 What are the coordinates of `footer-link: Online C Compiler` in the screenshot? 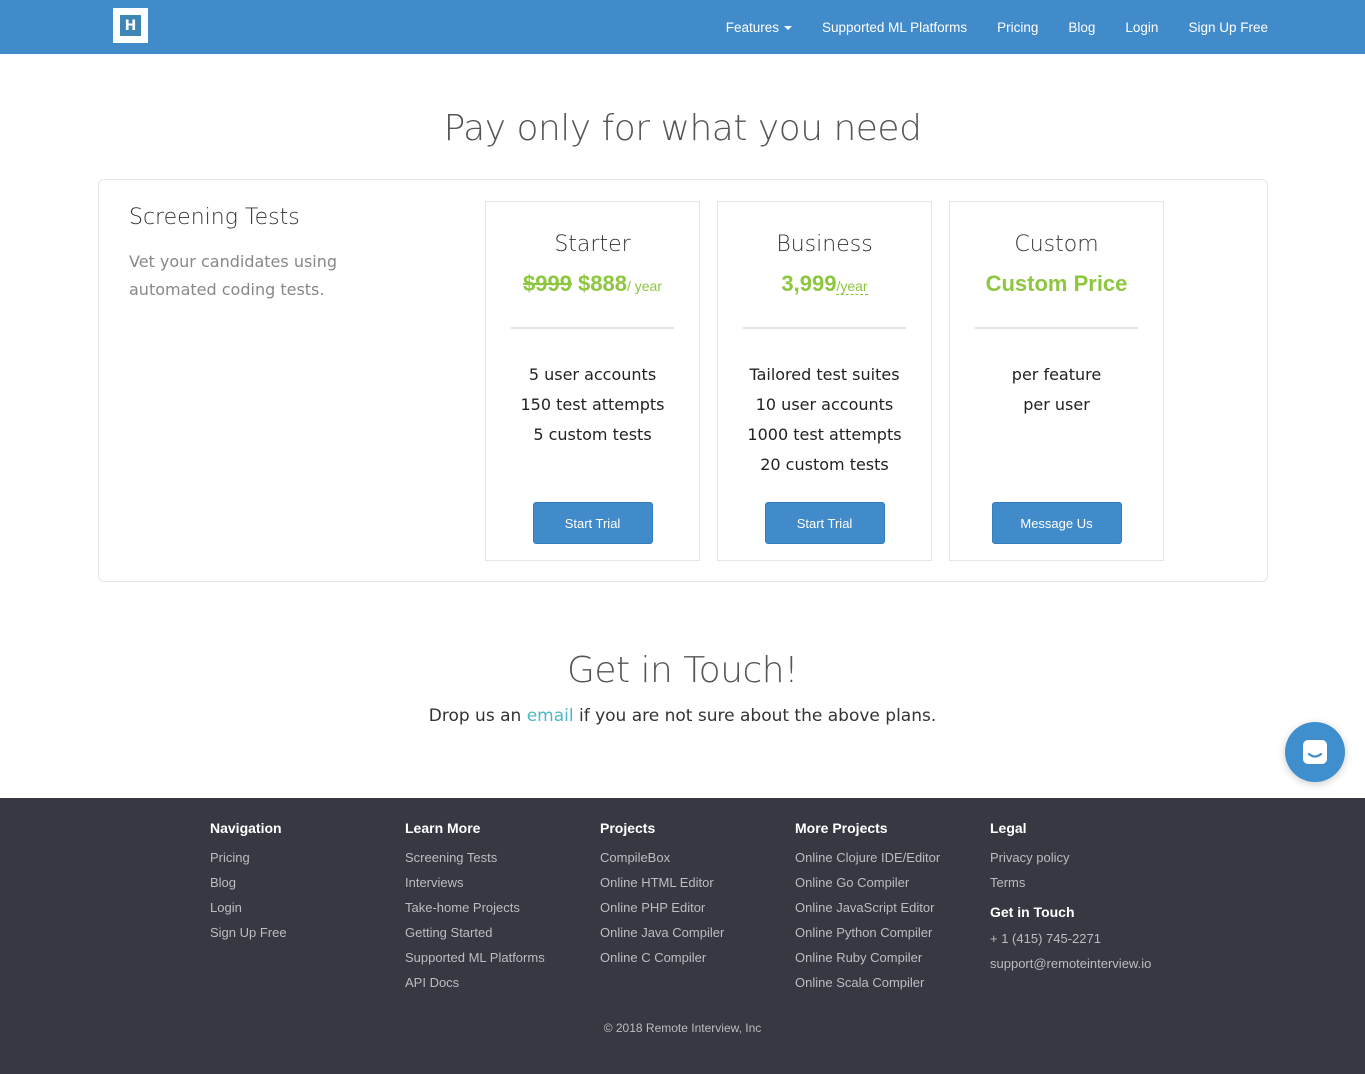 It's located at (662, 957).